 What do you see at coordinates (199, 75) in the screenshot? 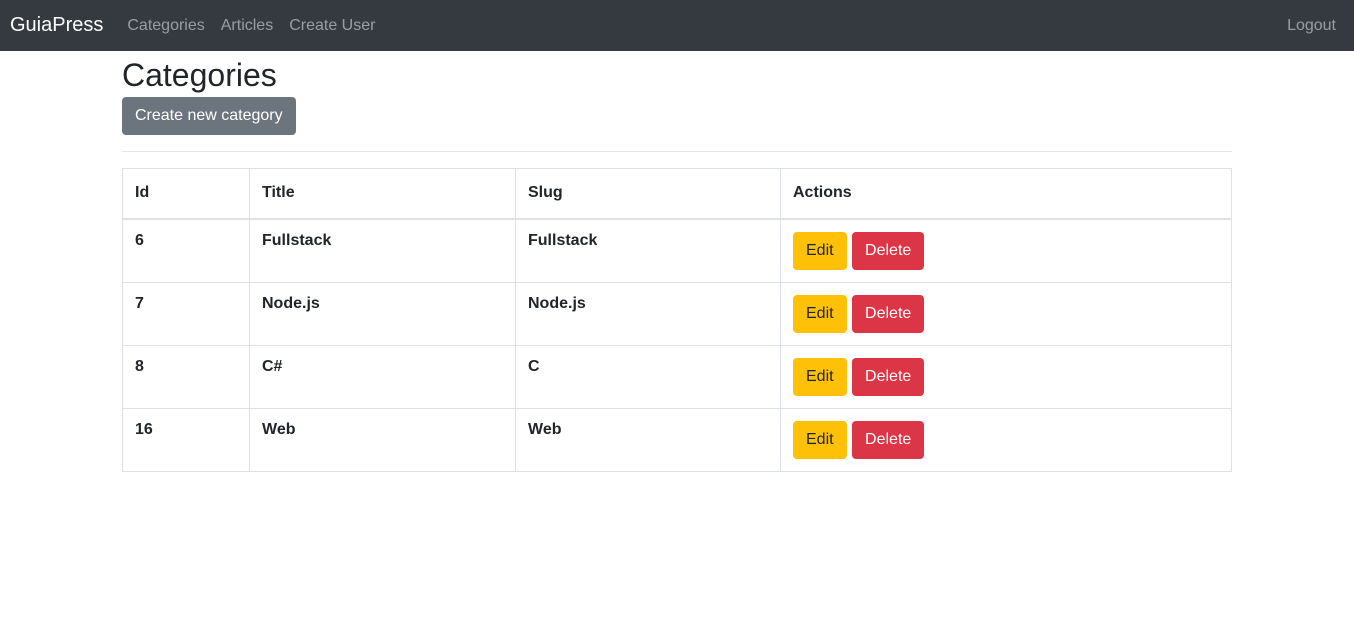
I see `page-title: Categories` at bounding box center [199, 75].